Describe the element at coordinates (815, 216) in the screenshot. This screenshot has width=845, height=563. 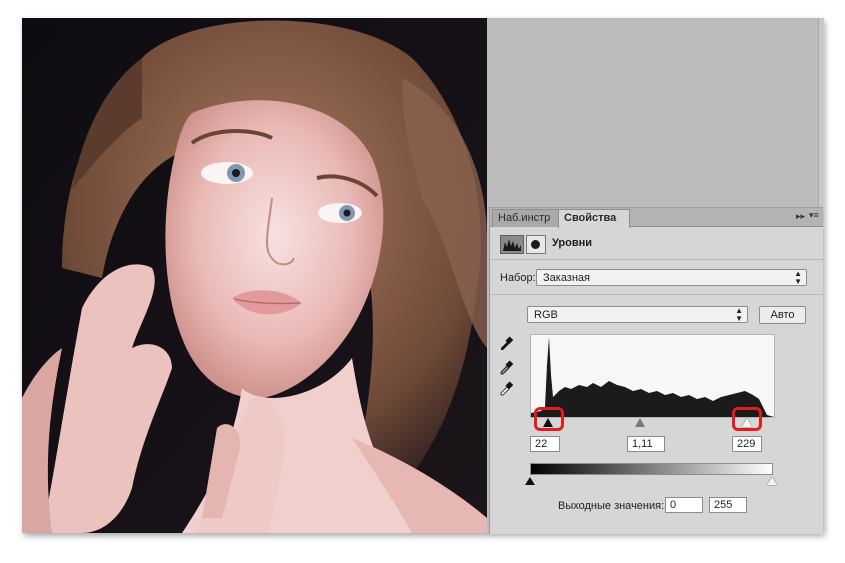
I see `panel-menu-icon: ▾≡` at that location.